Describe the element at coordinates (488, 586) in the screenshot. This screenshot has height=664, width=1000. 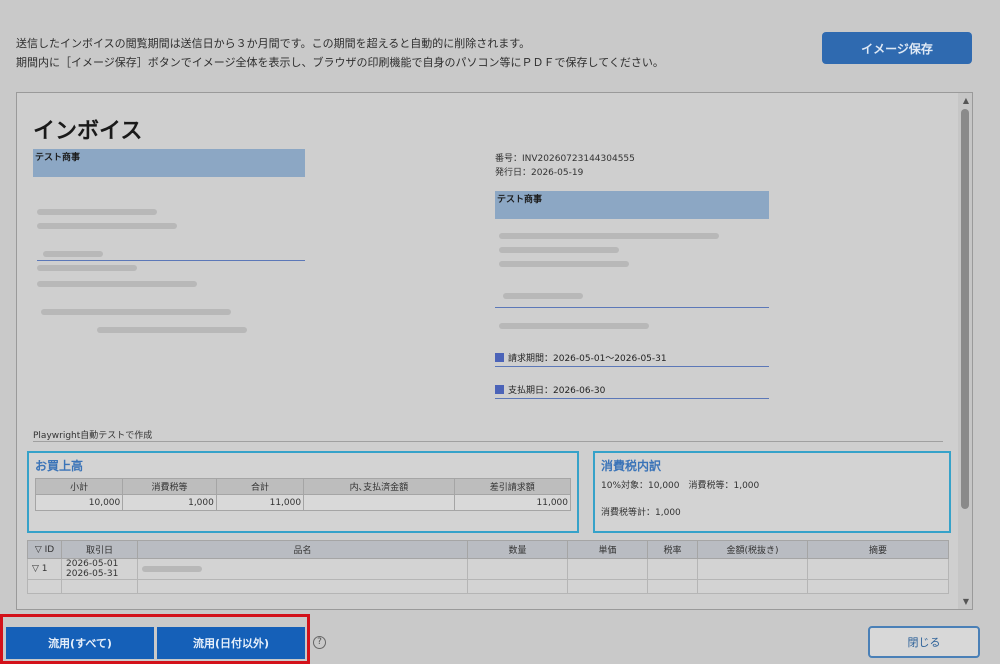
I see `table-row` at that location.